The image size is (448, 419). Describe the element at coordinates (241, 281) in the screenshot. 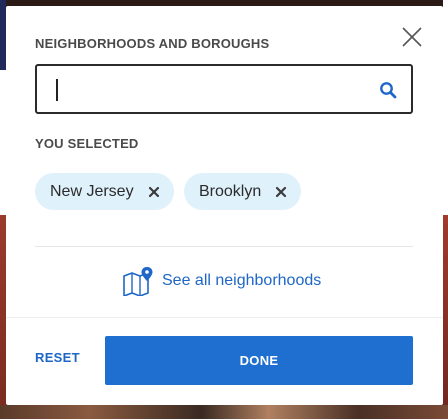

I see `see-all-label: See all neighborhoods` at that location.